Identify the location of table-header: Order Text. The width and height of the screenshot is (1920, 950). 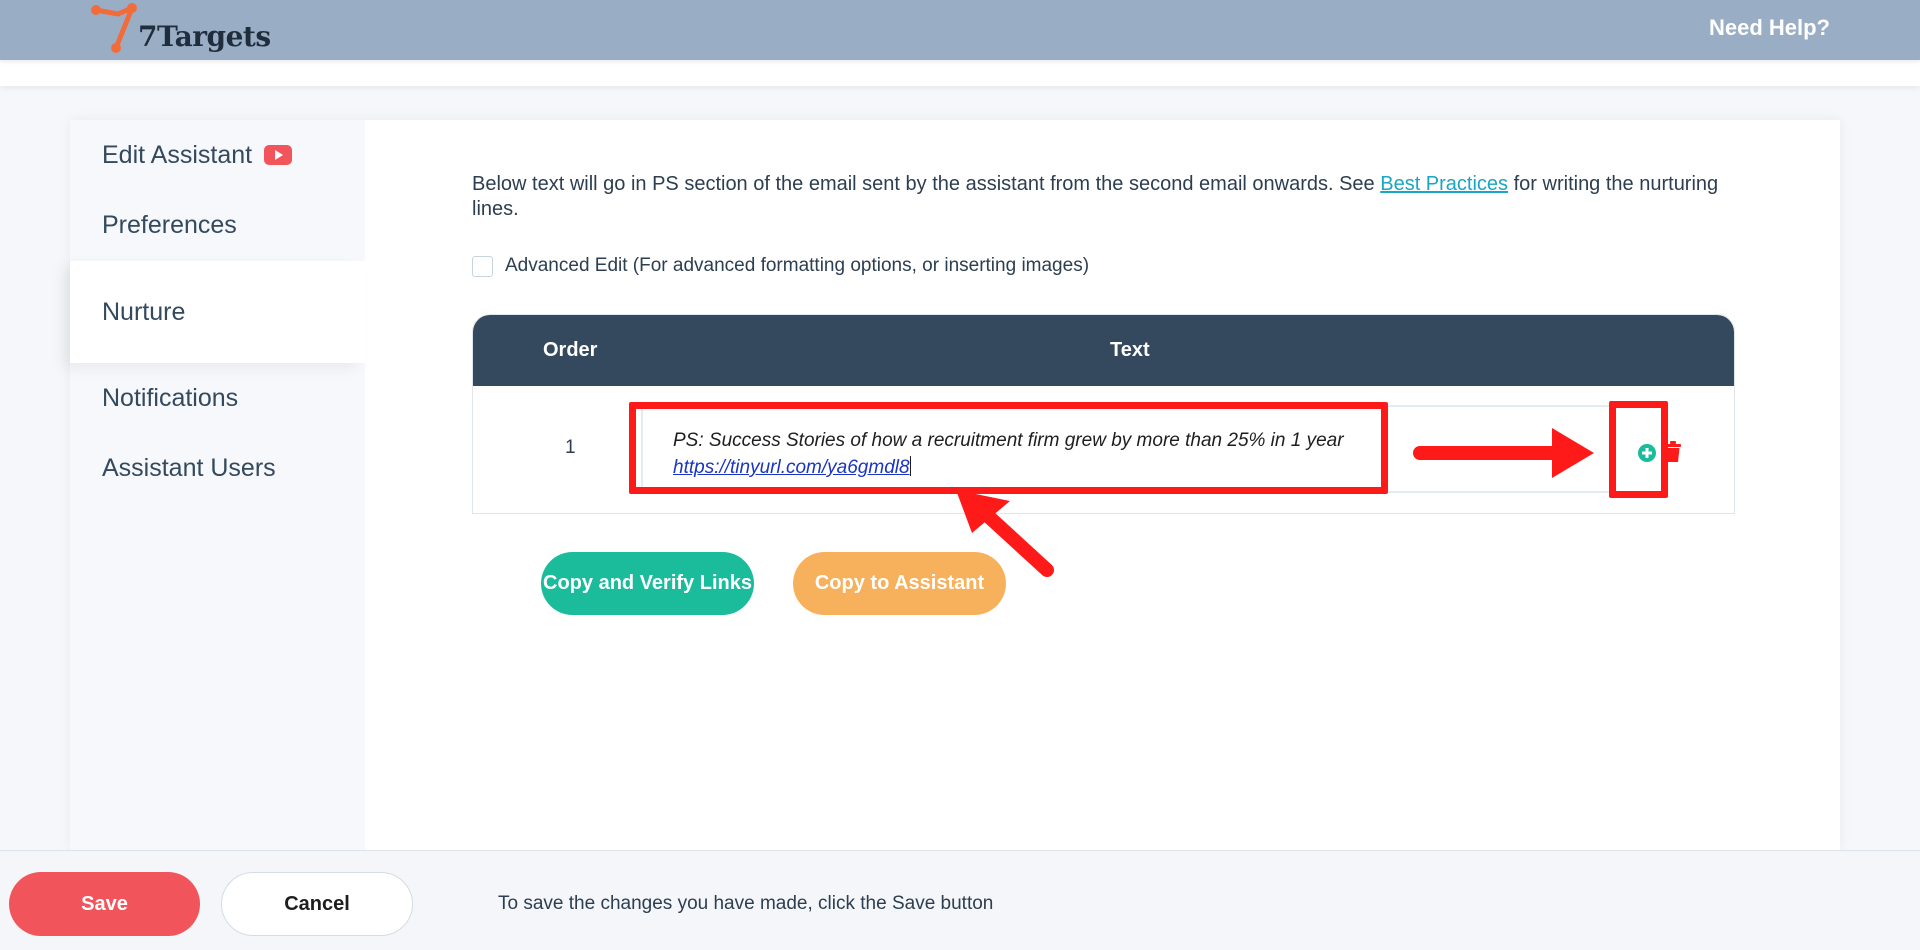
(1103, 350).